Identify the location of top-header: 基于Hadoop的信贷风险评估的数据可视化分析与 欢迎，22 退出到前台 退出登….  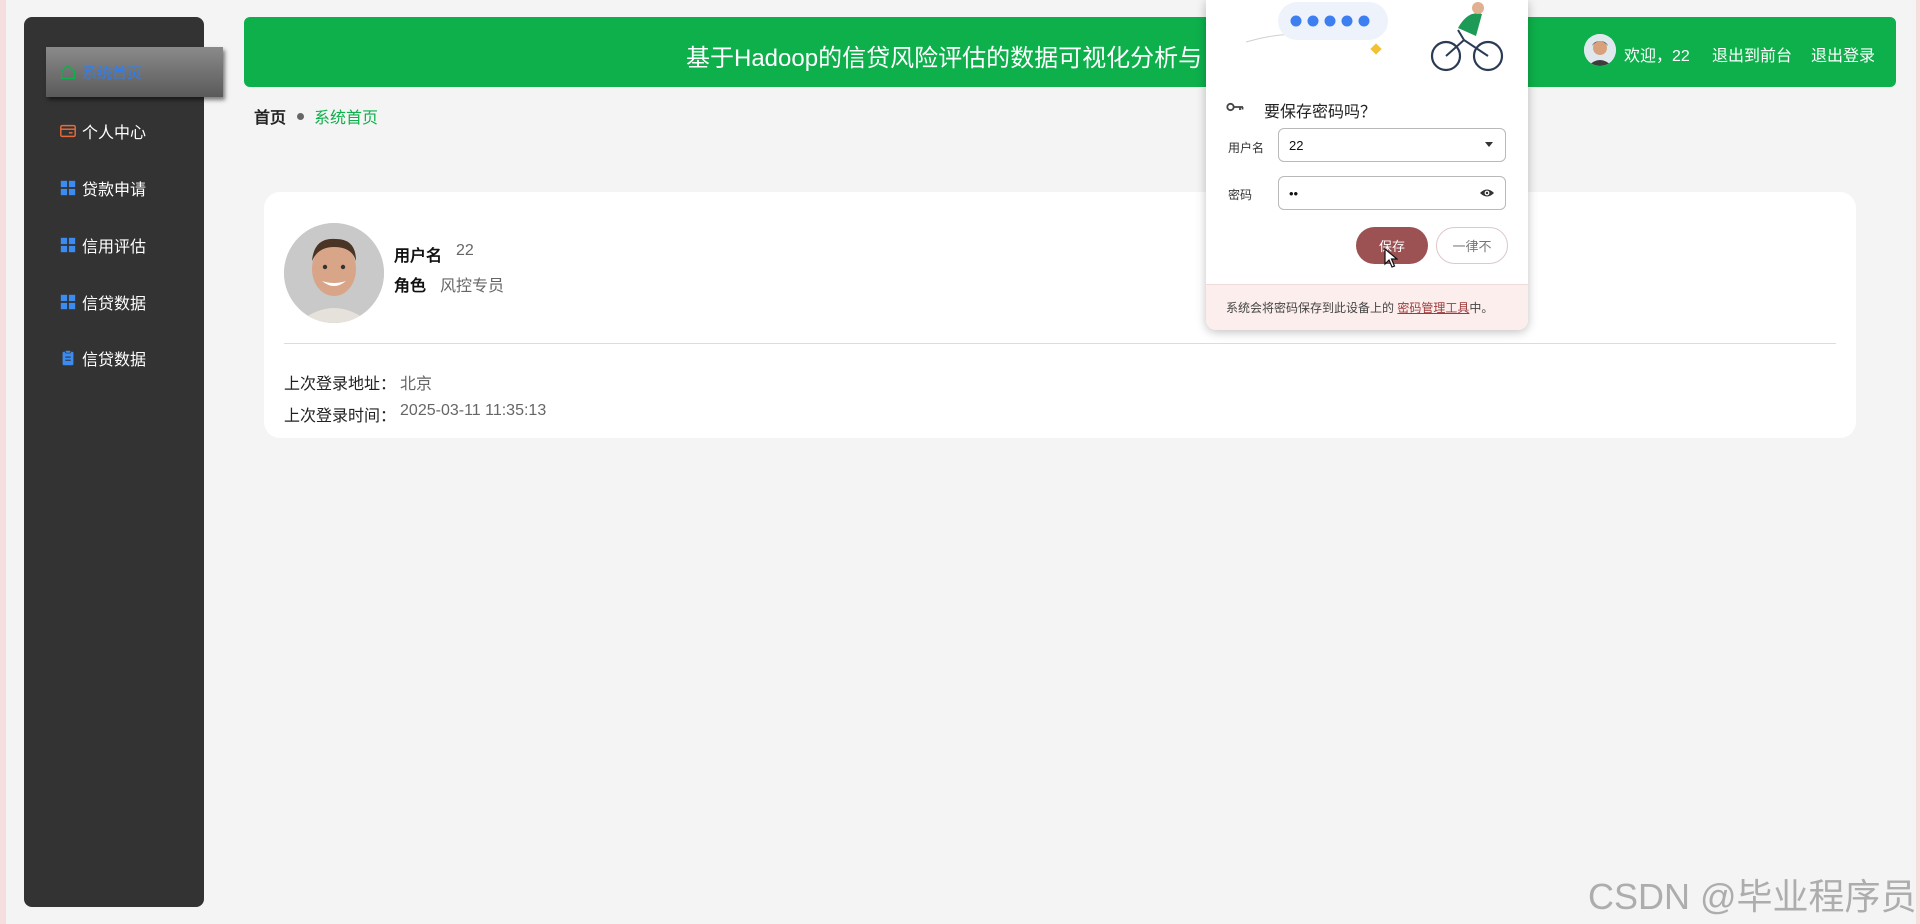
(1070, 52).